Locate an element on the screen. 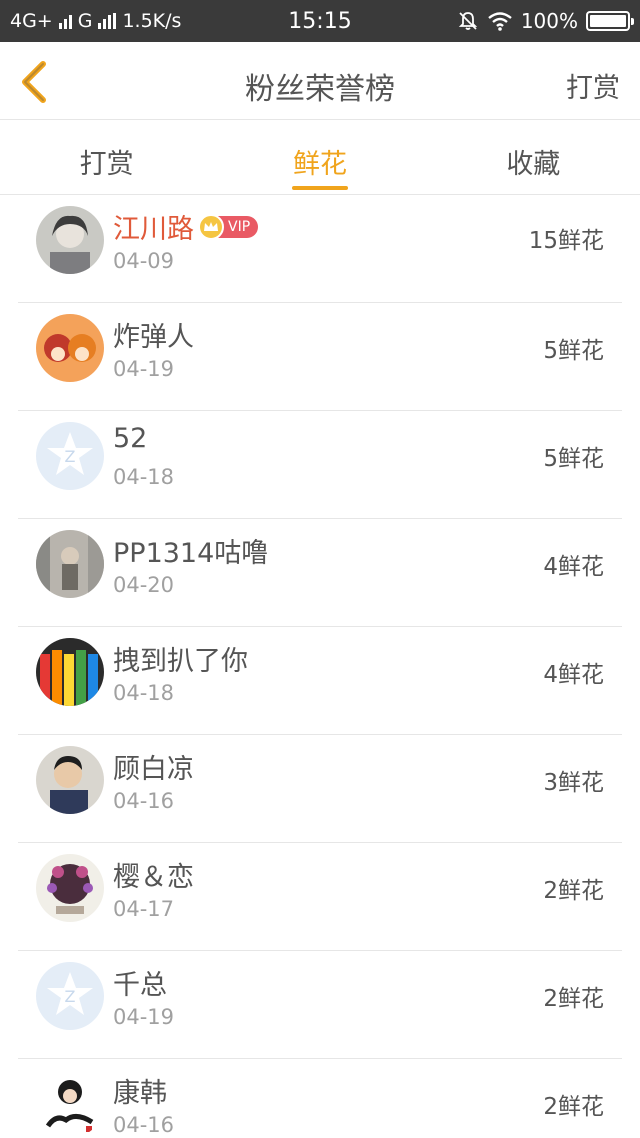 The image size is (640, 1138). vip-label: VIP is located at coordinates (239, 226).